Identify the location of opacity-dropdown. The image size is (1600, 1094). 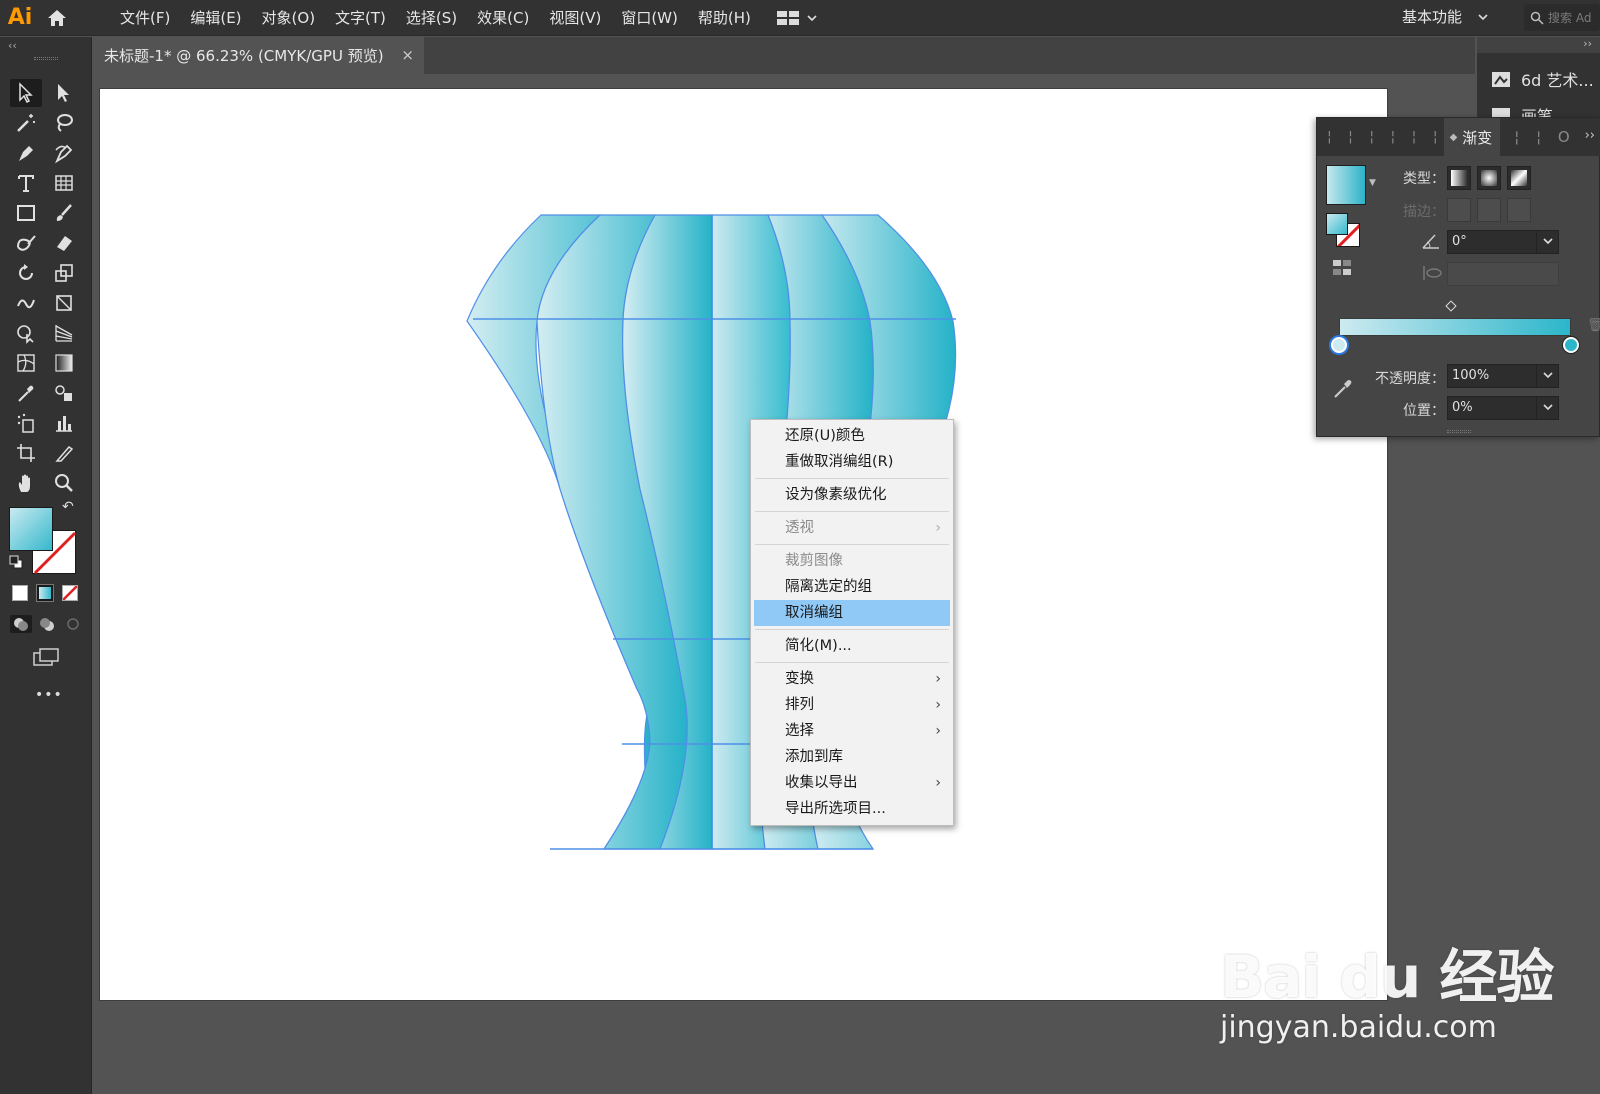
(1548, 376).